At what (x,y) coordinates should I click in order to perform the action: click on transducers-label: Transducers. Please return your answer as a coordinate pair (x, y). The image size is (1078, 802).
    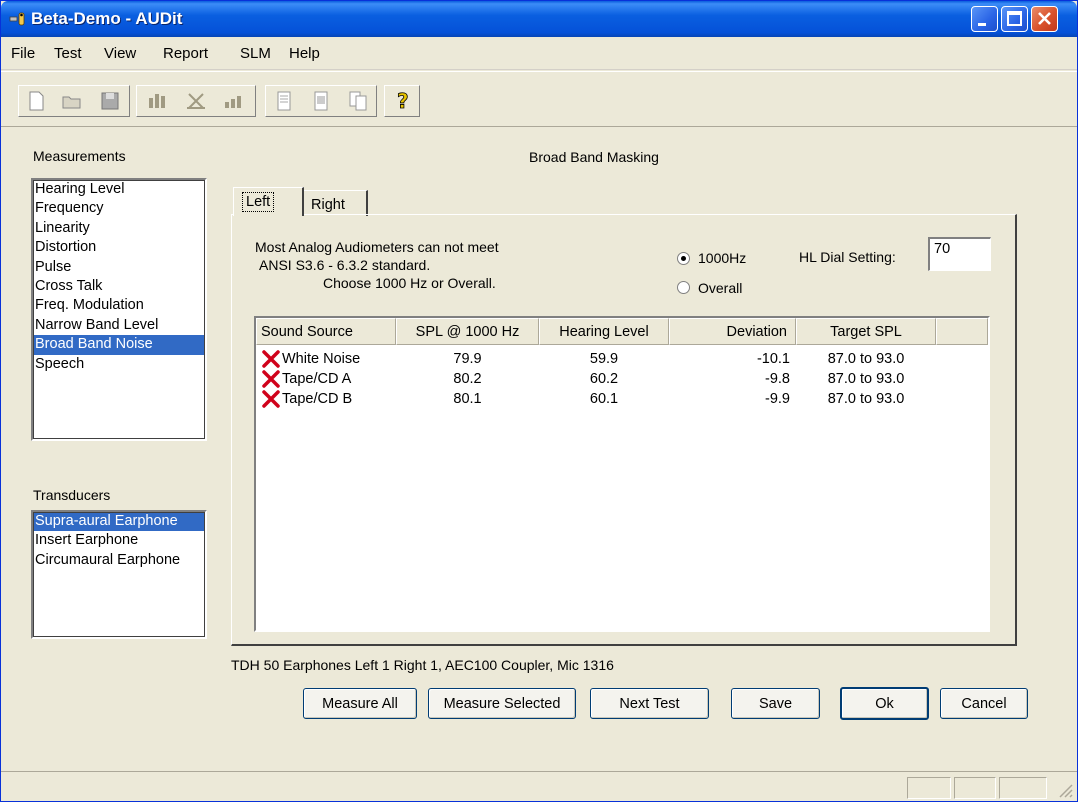
    Looking at the image, I should click on (72, 495).